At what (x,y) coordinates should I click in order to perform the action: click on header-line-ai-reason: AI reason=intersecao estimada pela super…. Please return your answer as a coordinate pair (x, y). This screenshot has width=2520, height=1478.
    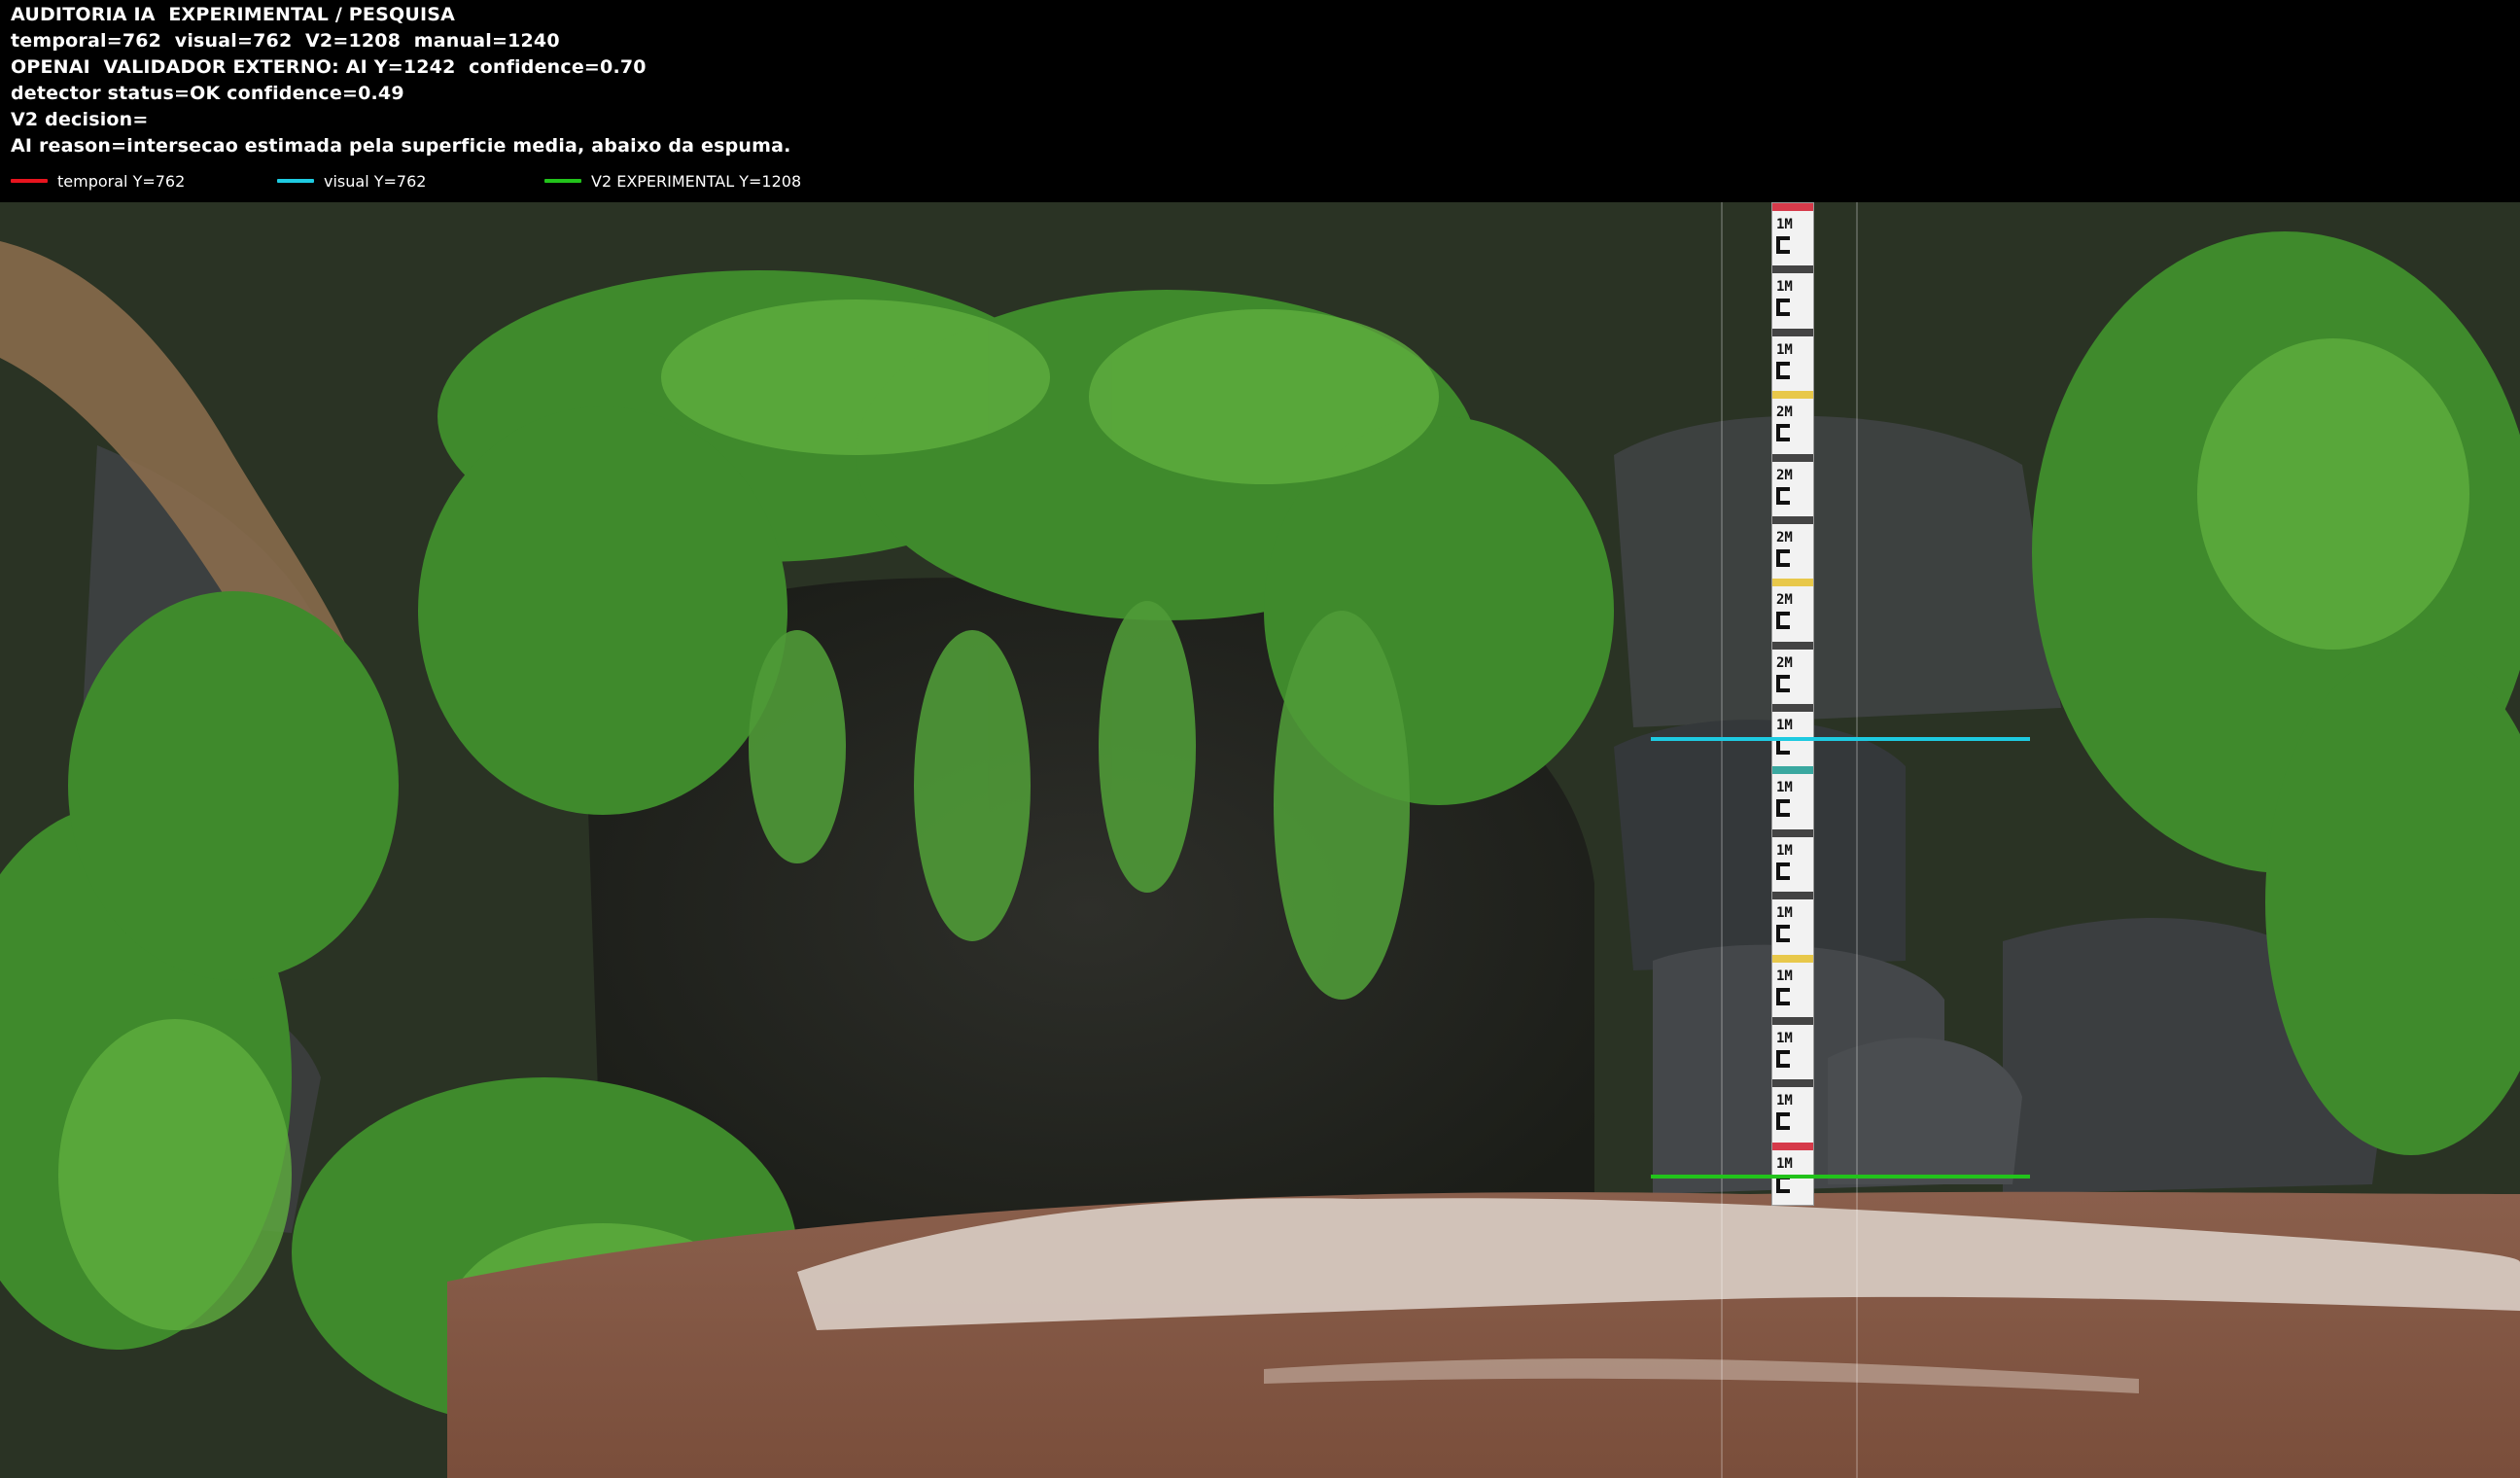
    Looking at the image, I should click on (401, 146).